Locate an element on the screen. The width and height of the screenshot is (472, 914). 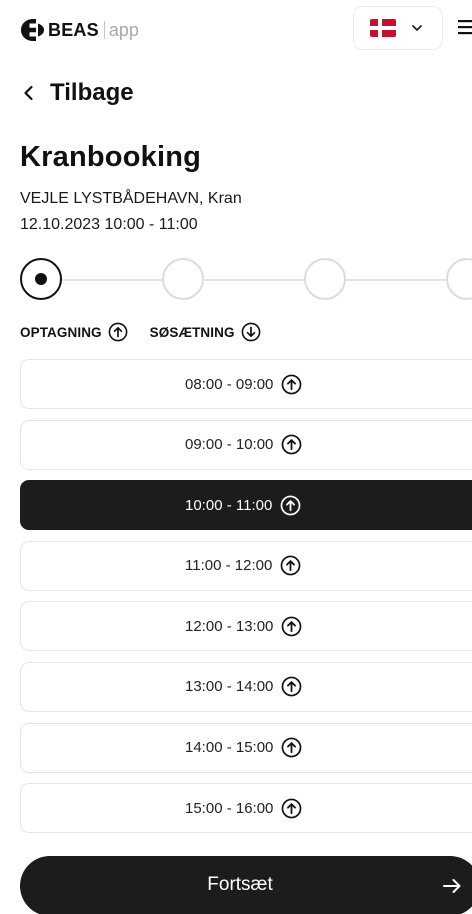
time-slot-label: 08:00 - 09:00 is located at coordinates (229, 384).